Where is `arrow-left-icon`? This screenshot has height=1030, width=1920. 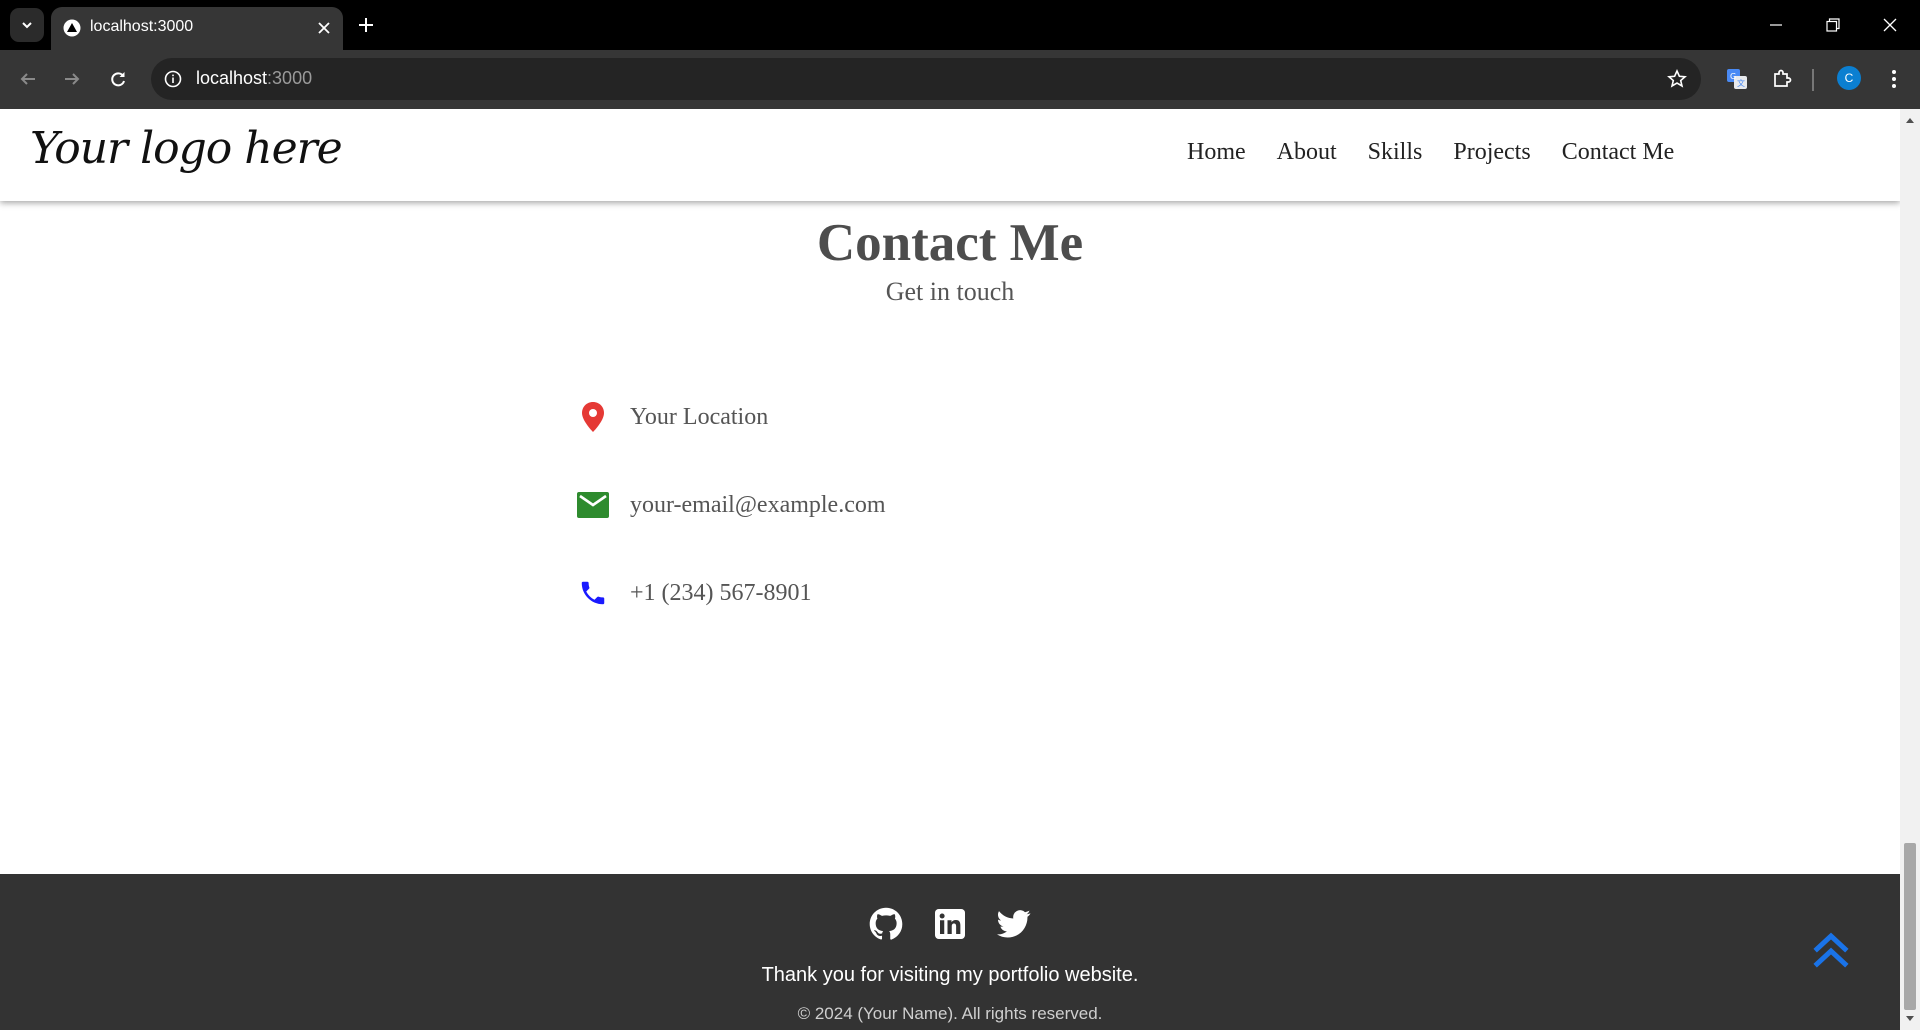 arrow-left-icon is located at coordinates (27, 79).